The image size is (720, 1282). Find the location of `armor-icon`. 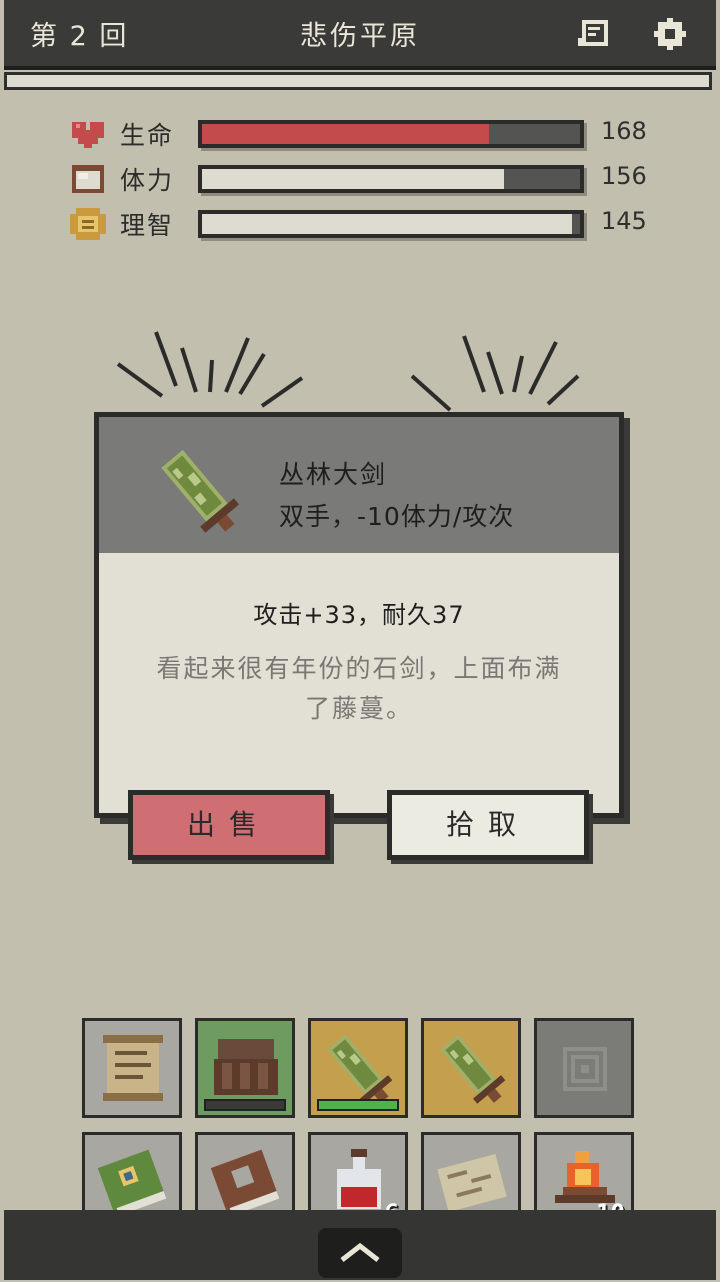

armor-icon is located at coordinates (246, 1067).